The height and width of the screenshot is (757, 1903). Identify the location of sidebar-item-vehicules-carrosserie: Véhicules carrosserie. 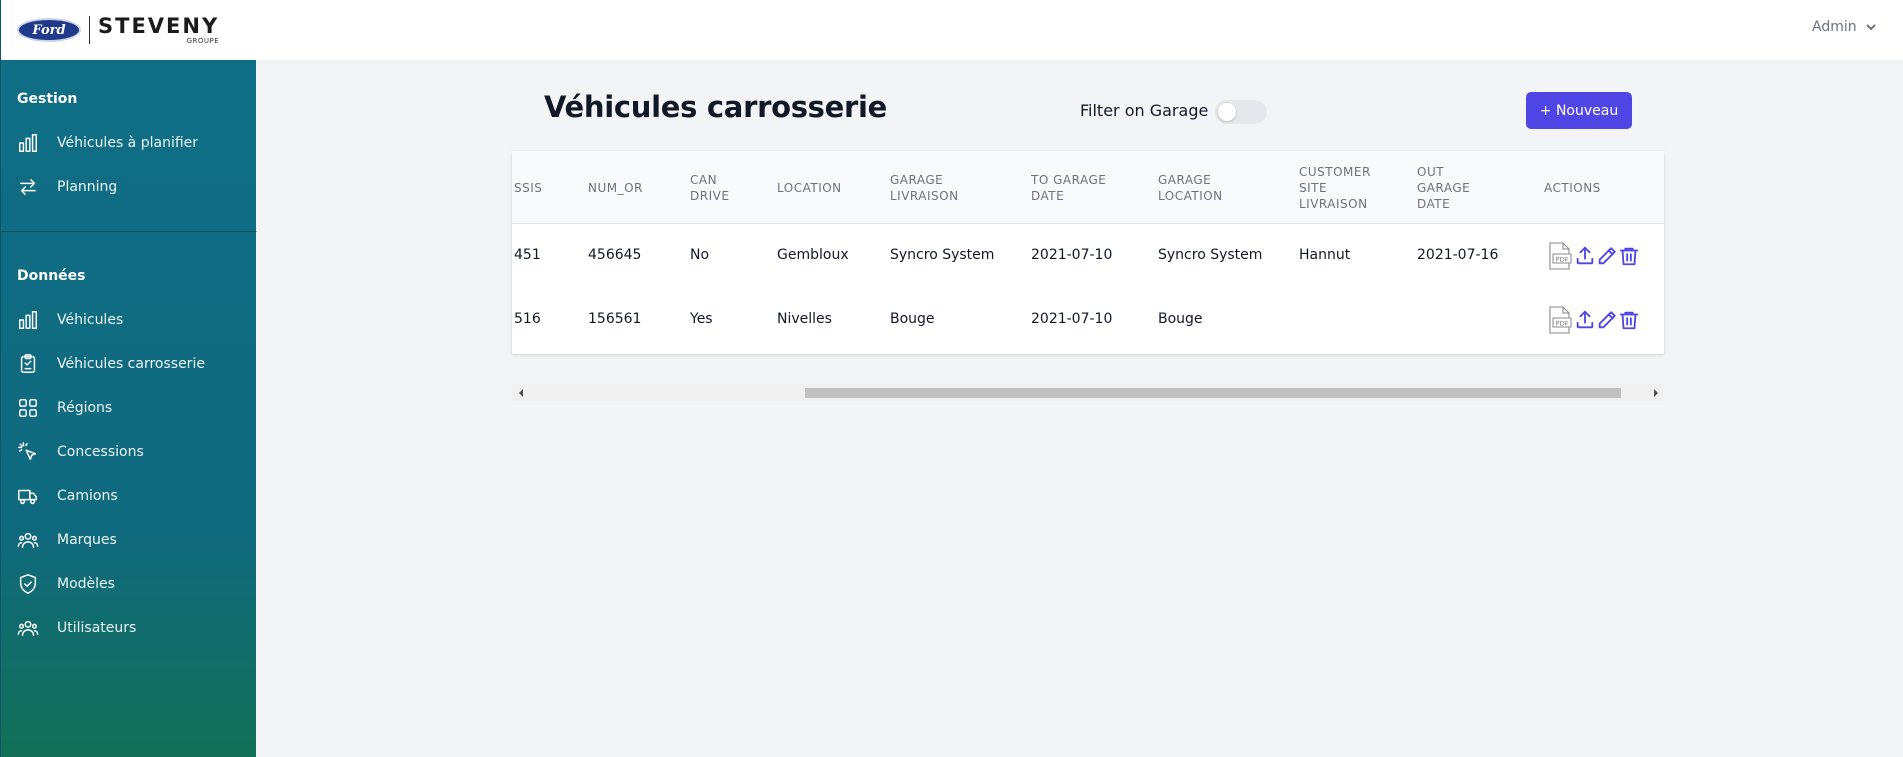
(129, 364).